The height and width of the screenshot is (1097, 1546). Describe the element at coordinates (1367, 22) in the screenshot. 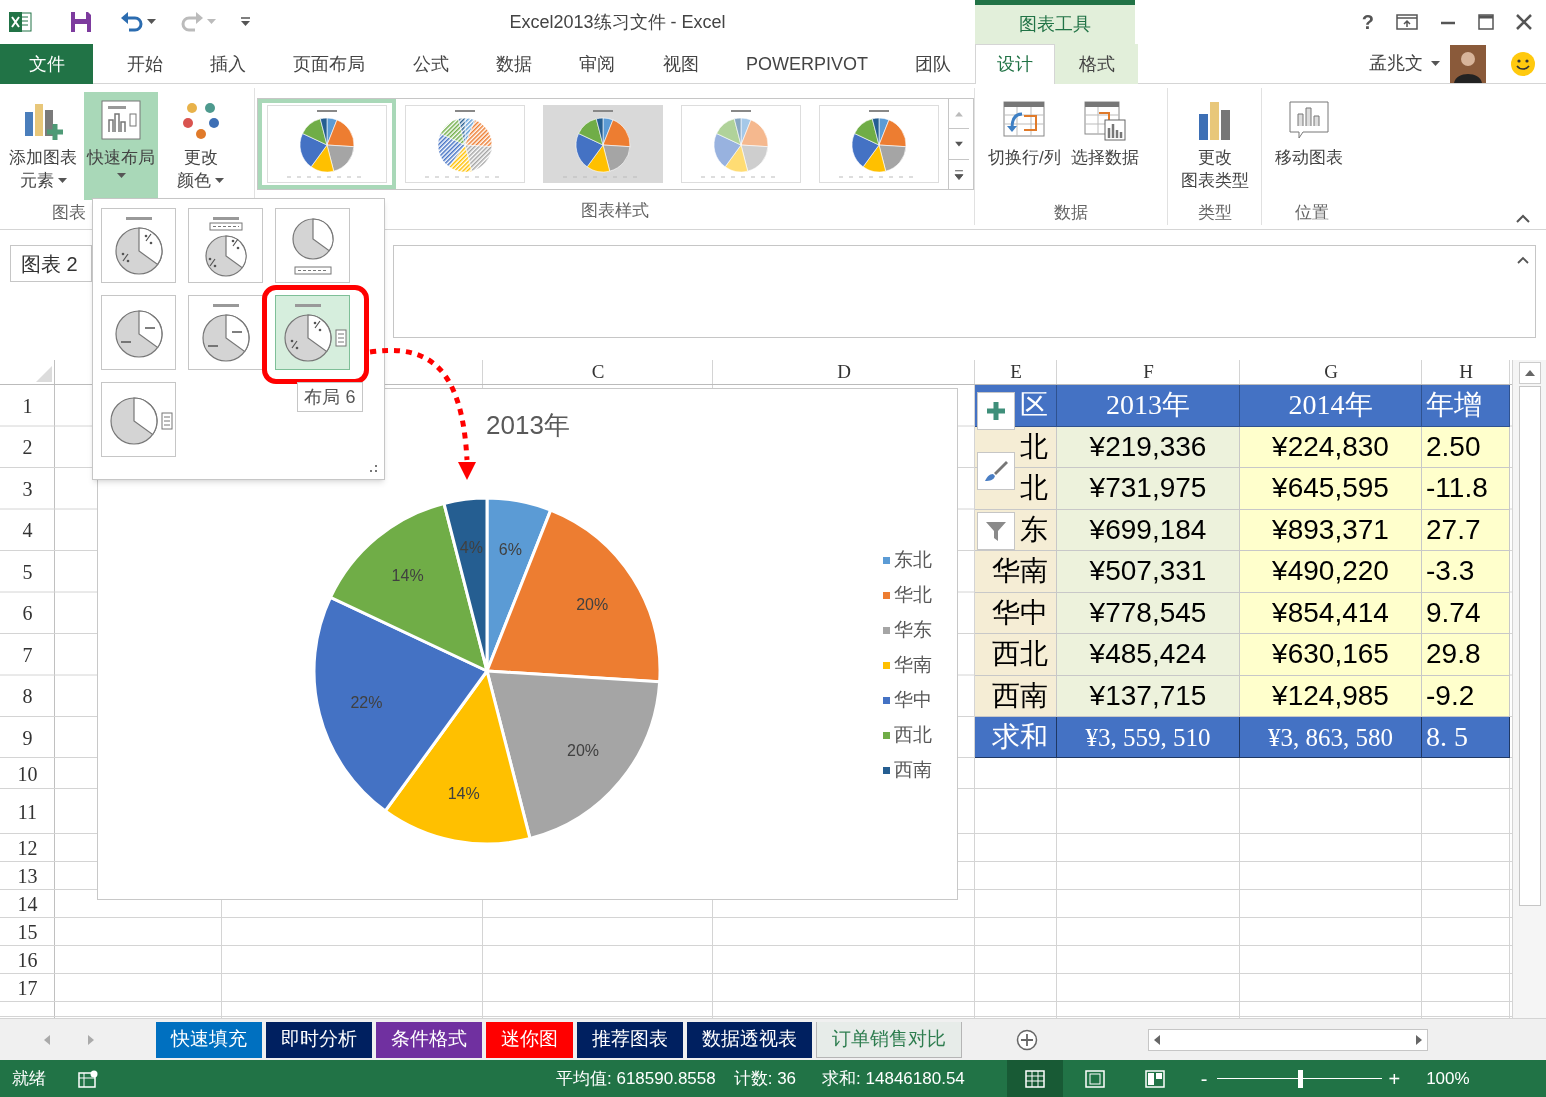

I see `help-button: ?` at that location.